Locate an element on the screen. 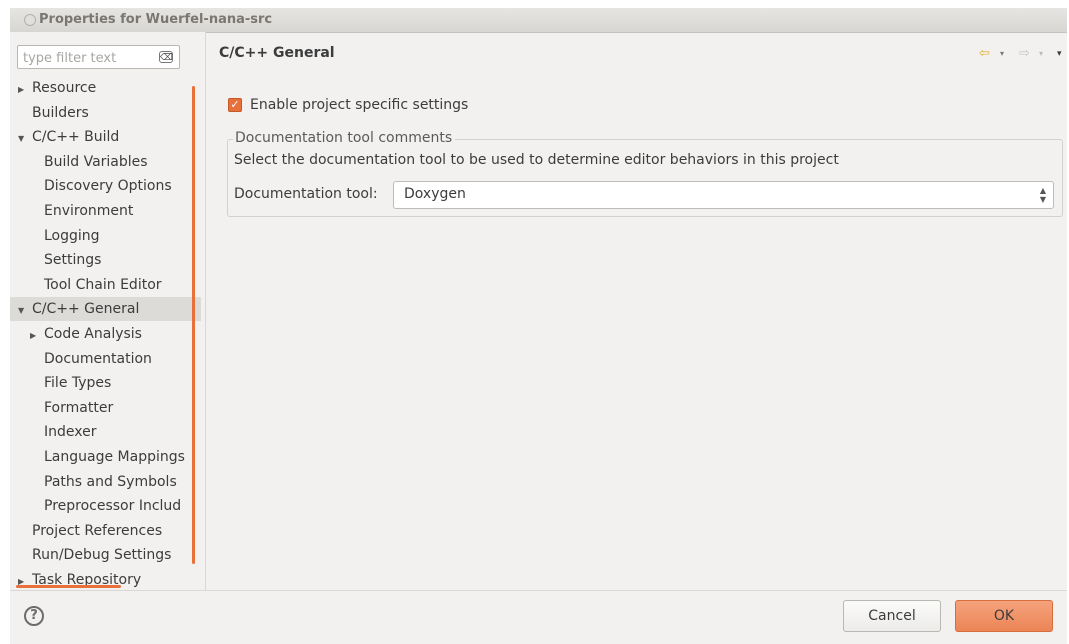 The width and height of the screenshot is (1069, 644). tree-item: Run/Debug Settings is located at coordinates (94, 555).